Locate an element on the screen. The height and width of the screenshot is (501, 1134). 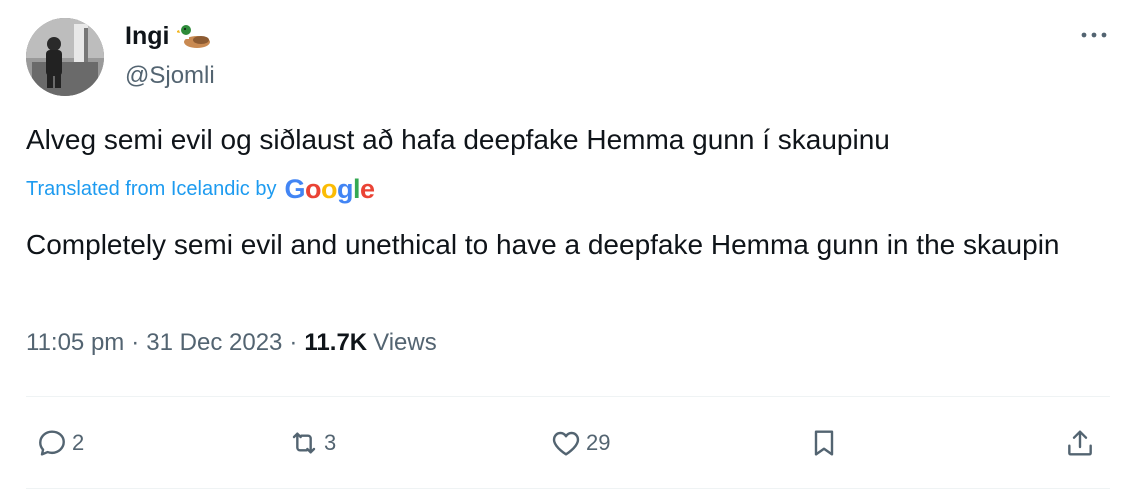
avatar-image is located at coordinates (65, 57).